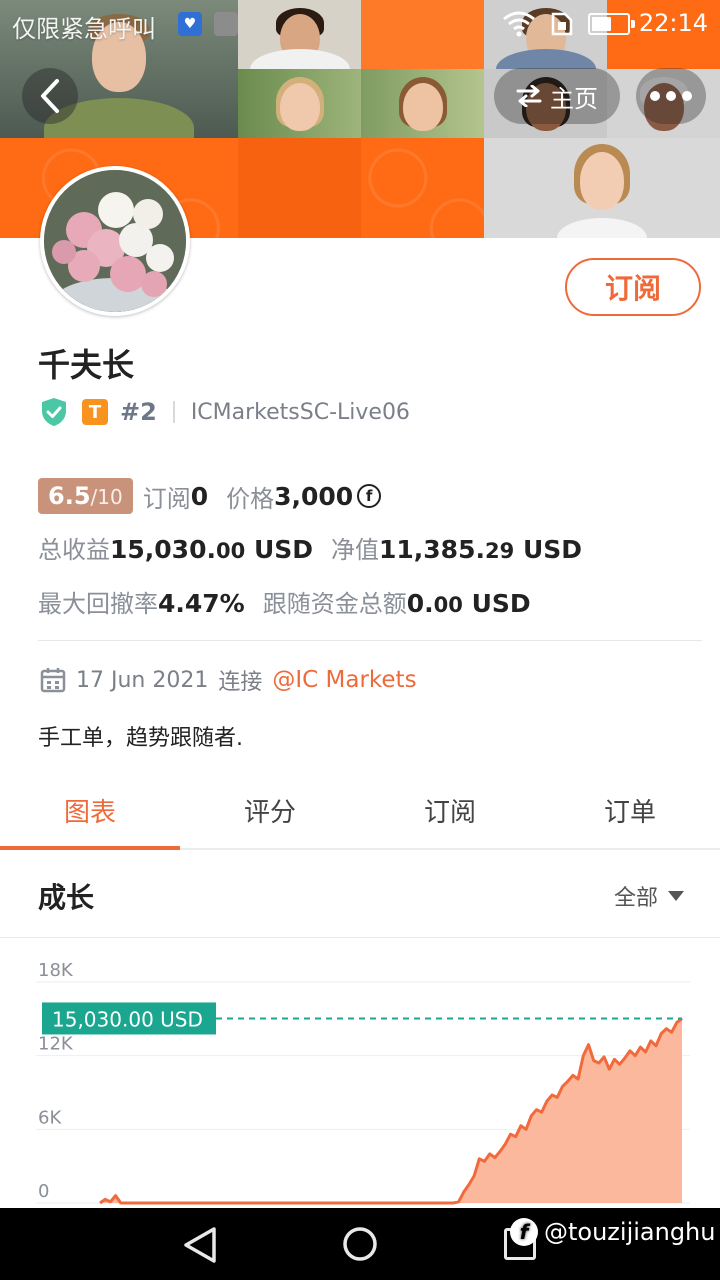 The height and width of the screenshot is (1280, 720). I want to click on switch-arrows-icon, so click(529, 96).